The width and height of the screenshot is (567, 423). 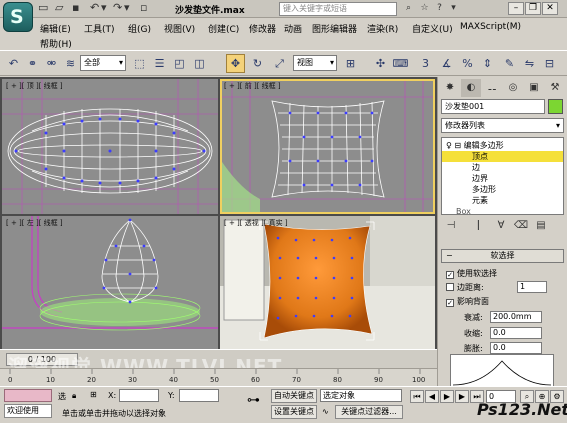 What do you see at coordinates (223, 28) in the screenshot?
I see `menu-create: 创建(C)` at bounding box center [223, 28].